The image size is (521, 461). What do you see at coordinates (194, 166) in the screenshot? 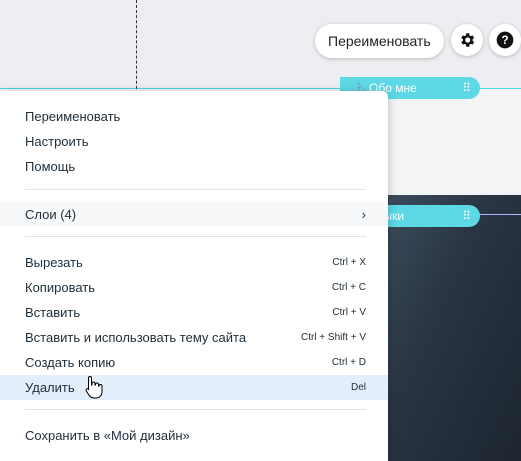
I see `menu-item-help: Помощь` at bounding box center [194, 166].